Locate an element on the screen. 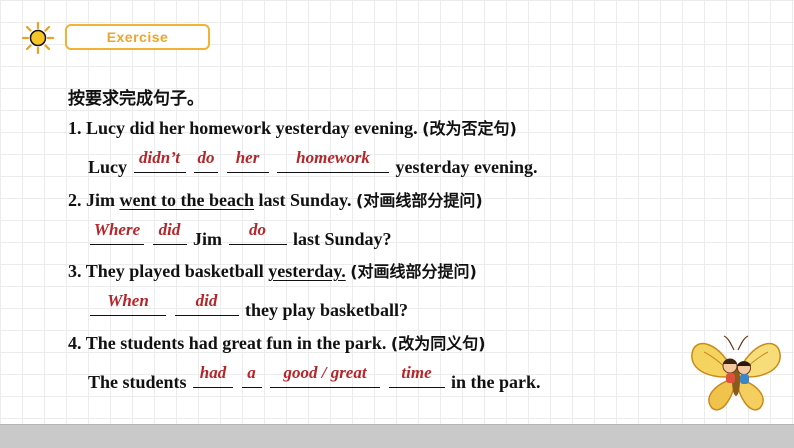 This screenshot has height=448, width=794. answer-blank: a is located at coordinates (251, 375).